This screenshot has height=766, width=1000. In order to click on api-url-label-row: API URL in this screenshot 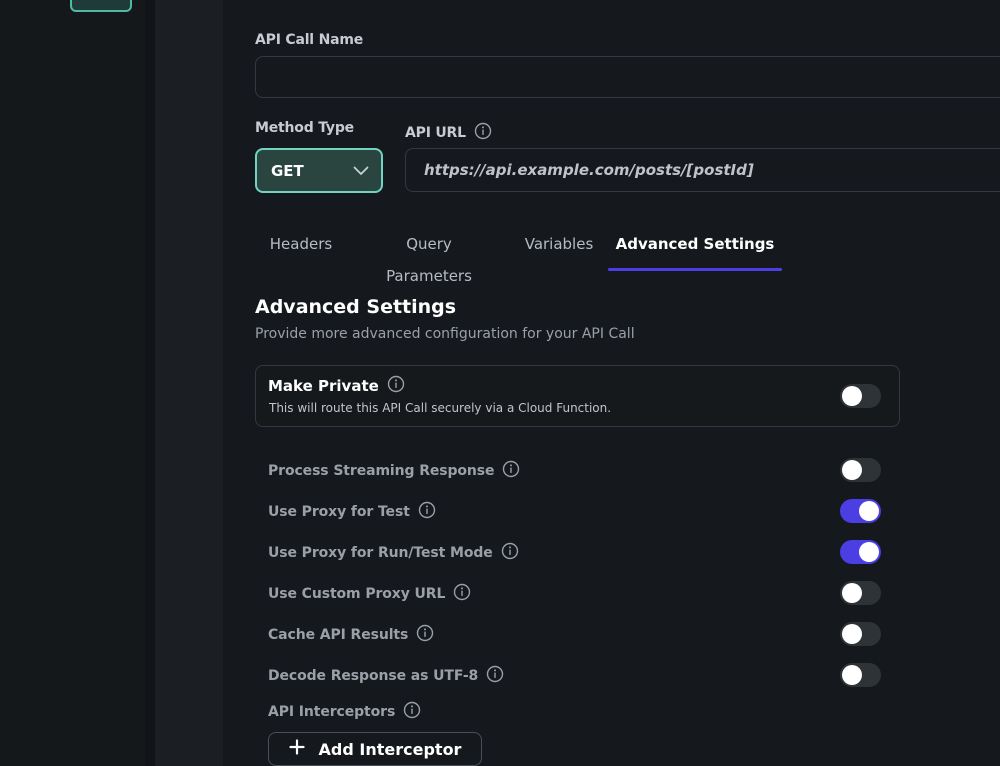, I will do `click(448, 133)`.